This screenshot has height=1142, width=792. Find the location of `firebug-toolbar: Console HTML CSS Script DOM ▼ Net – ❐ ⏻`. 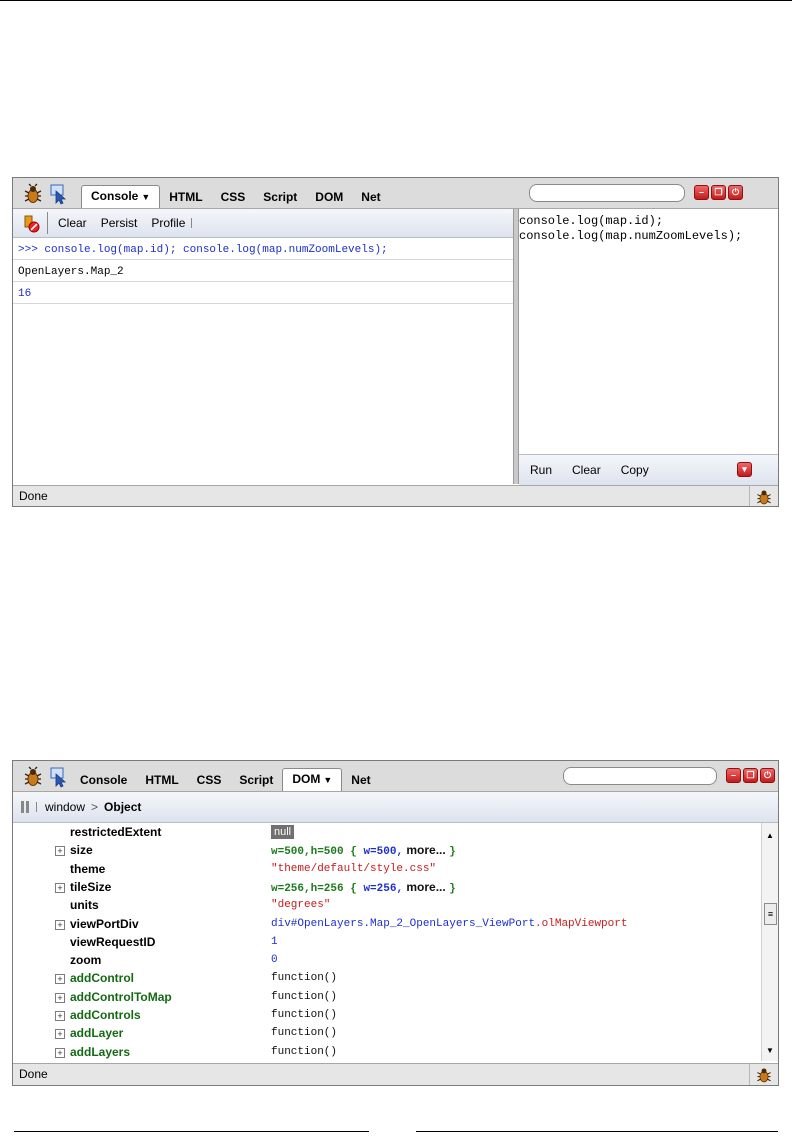

firebug-toolbar: Console HTML CSS Script DOM ▼ Net – ❐ ⏻ is located at coordinates (395, 776).